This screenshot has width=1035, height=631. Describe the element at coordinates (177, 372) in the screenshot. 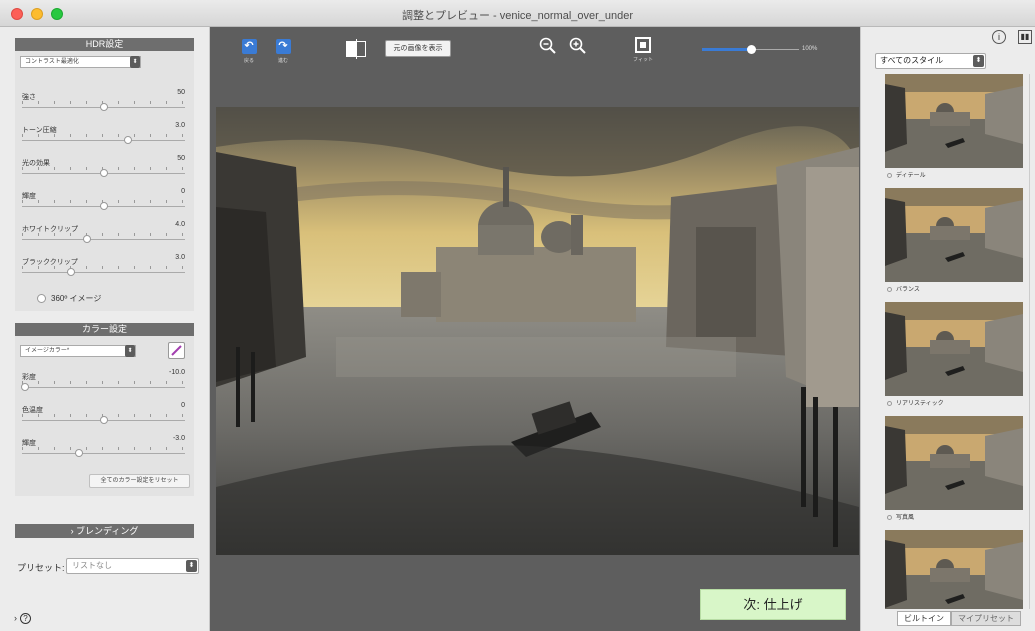

I see `slider-value: -10.0` at that location.